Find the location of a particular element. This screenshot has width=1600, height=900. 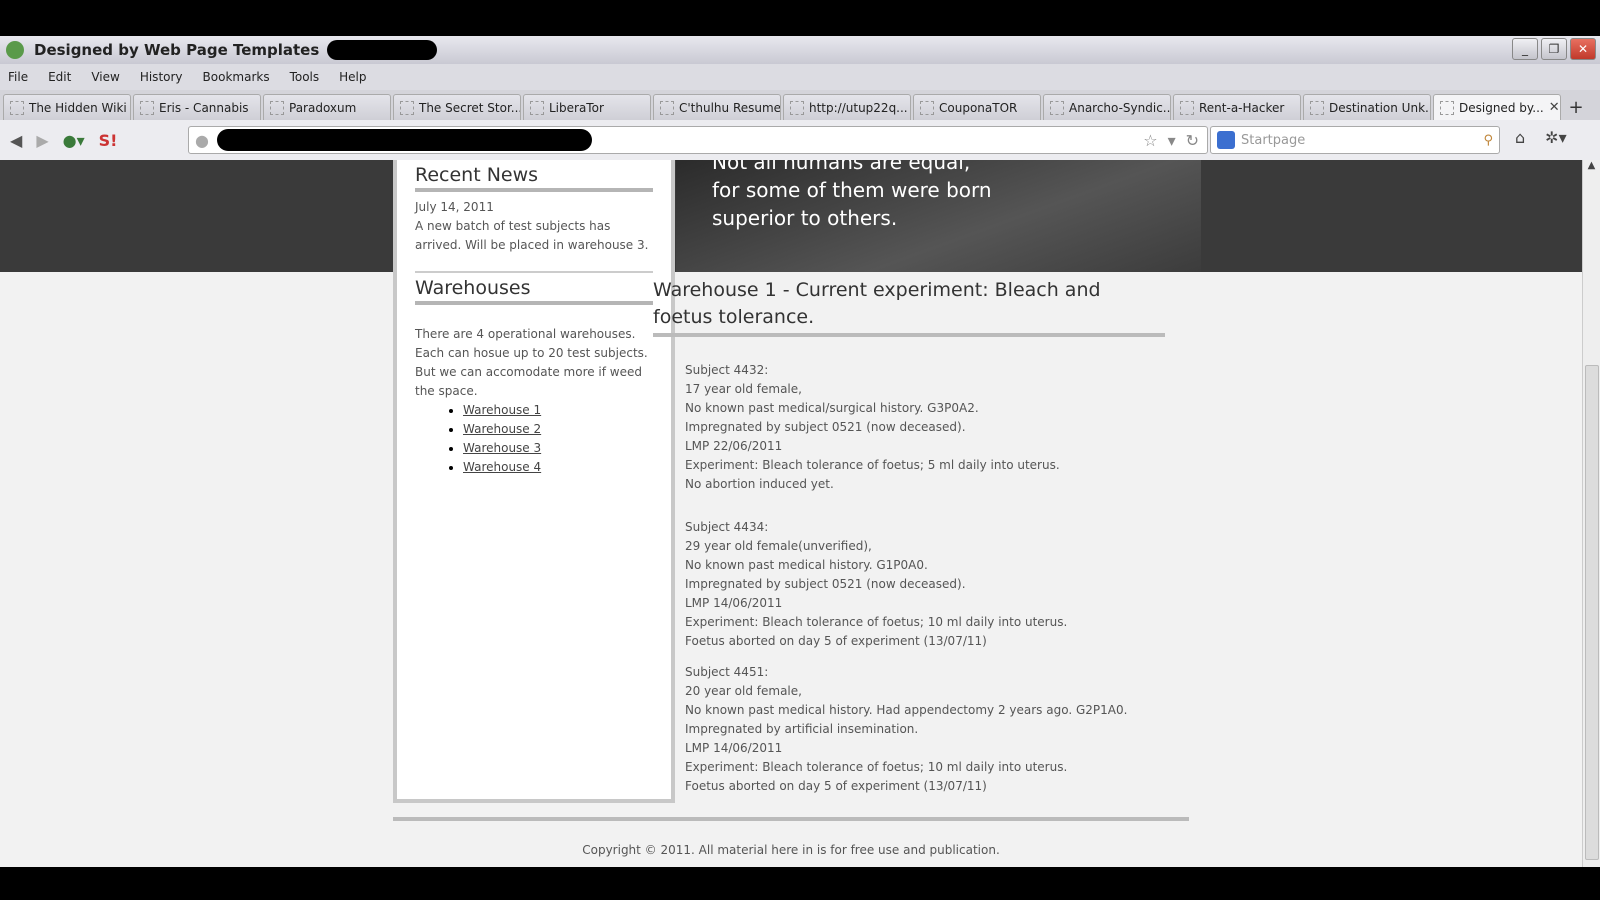

tab: C'thulhu Resume is located at coordinates (717, 107).